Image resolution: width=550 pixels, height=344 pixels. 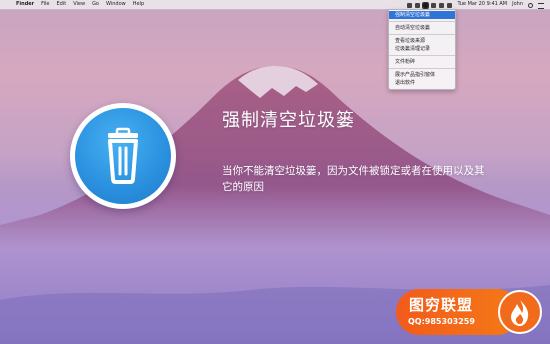 I want to click on flame-icon, so click(x=520, y=313).